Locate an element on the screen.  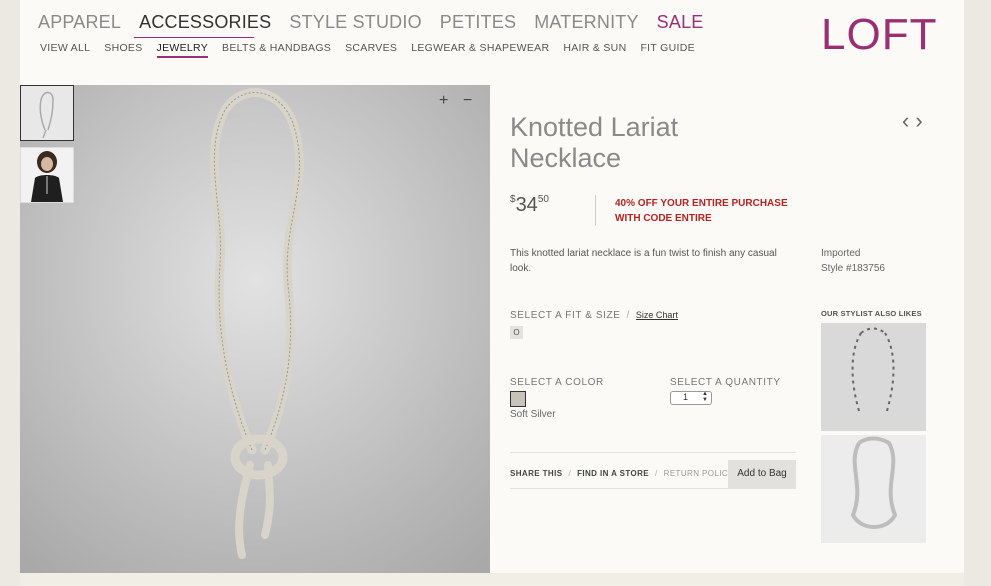
price-cents: 50 is located at coordinates (543, 199).